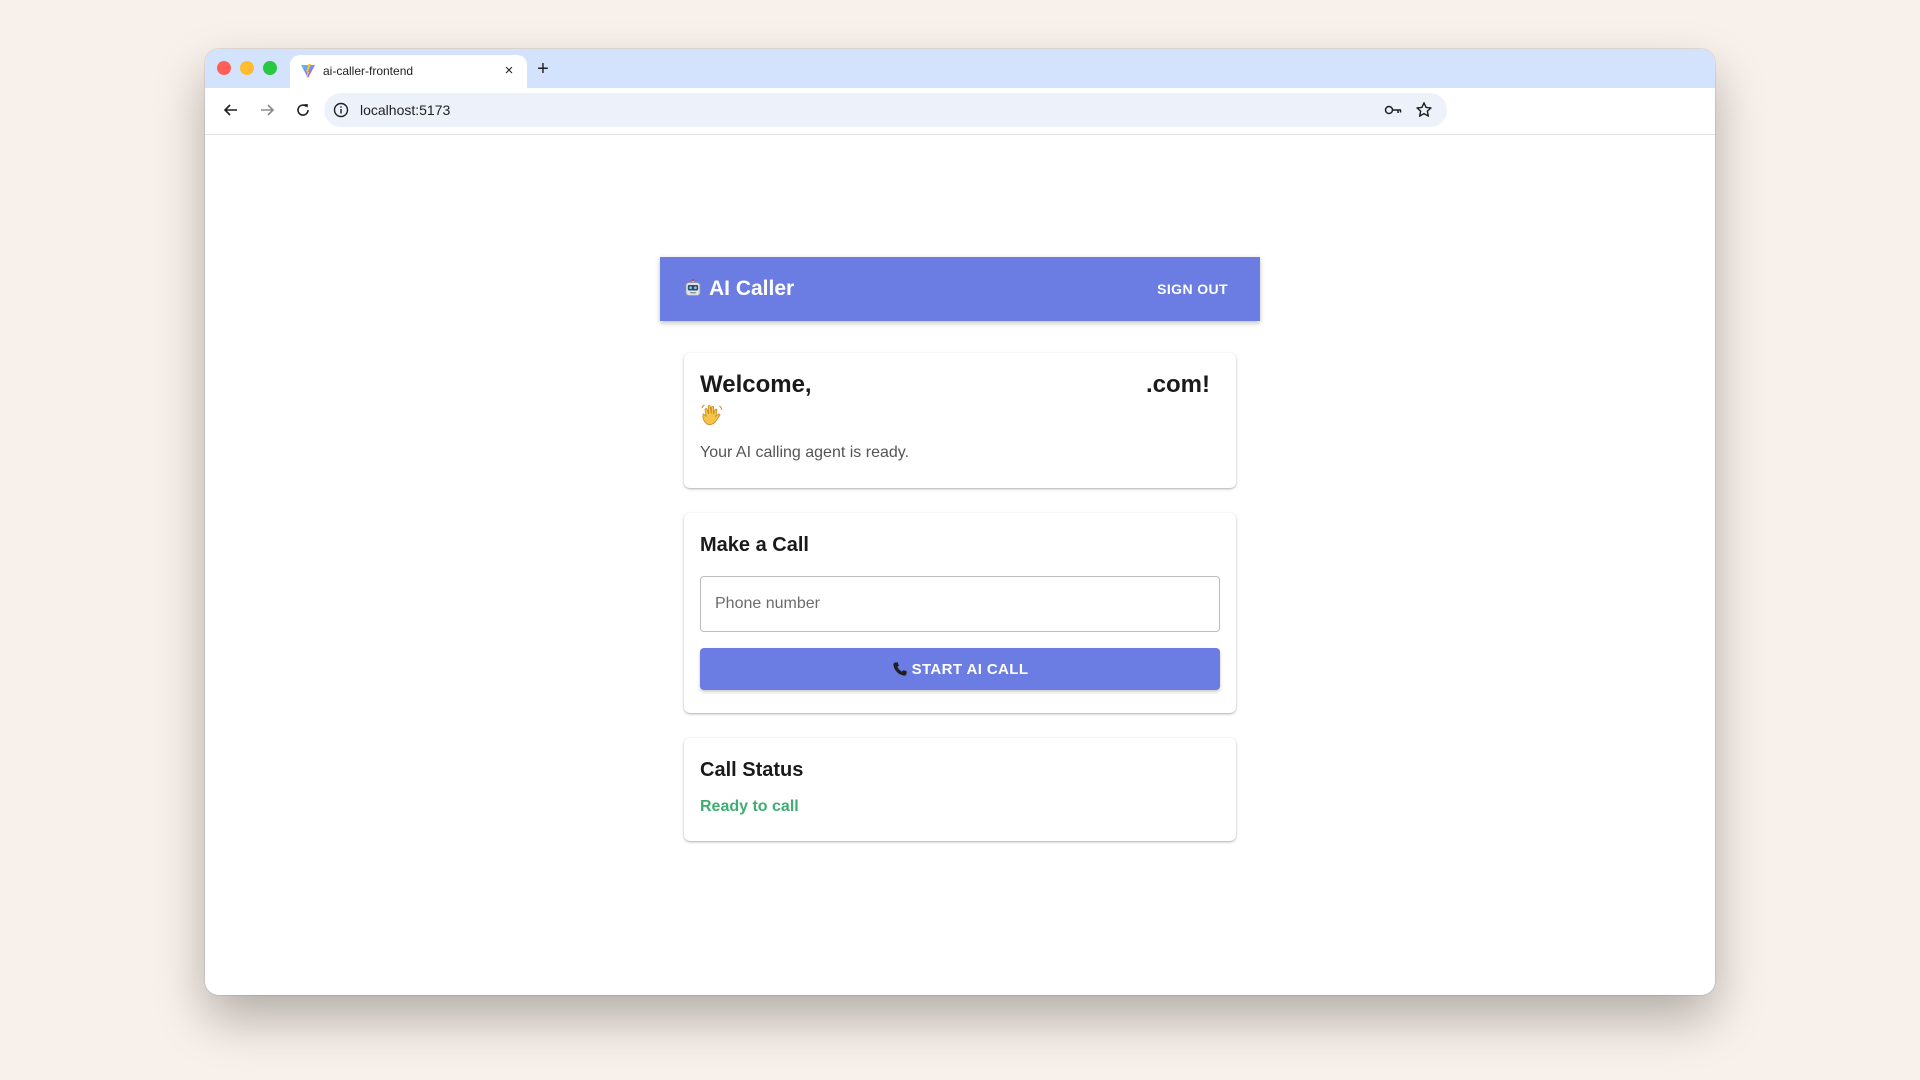 This screenshot has height=1080, width=1920. I want to click on arrow-right-icon, so click(268, 110).